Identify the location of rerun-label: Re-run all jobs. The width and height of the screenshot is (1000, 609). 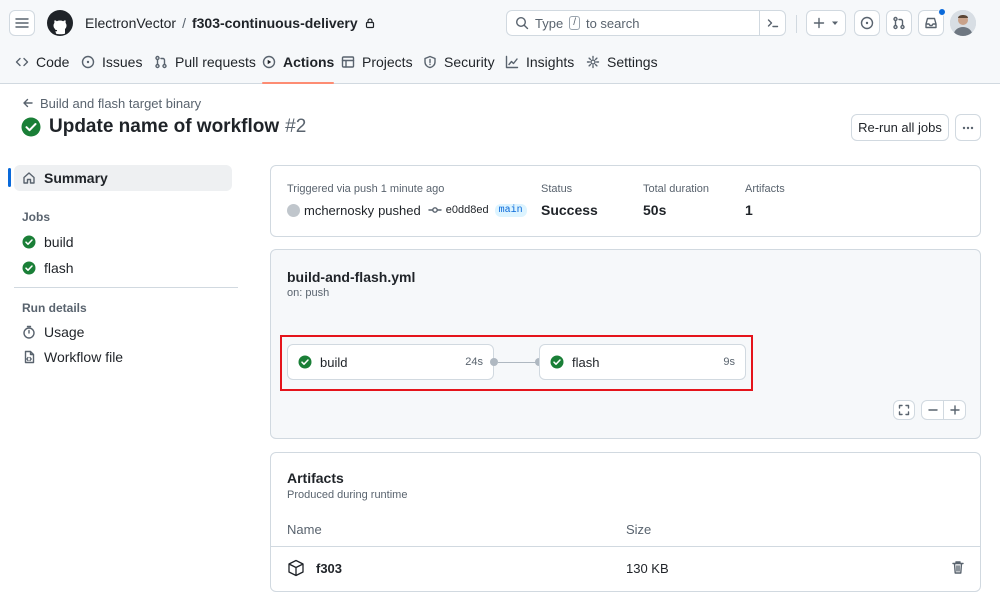
(900, 127).